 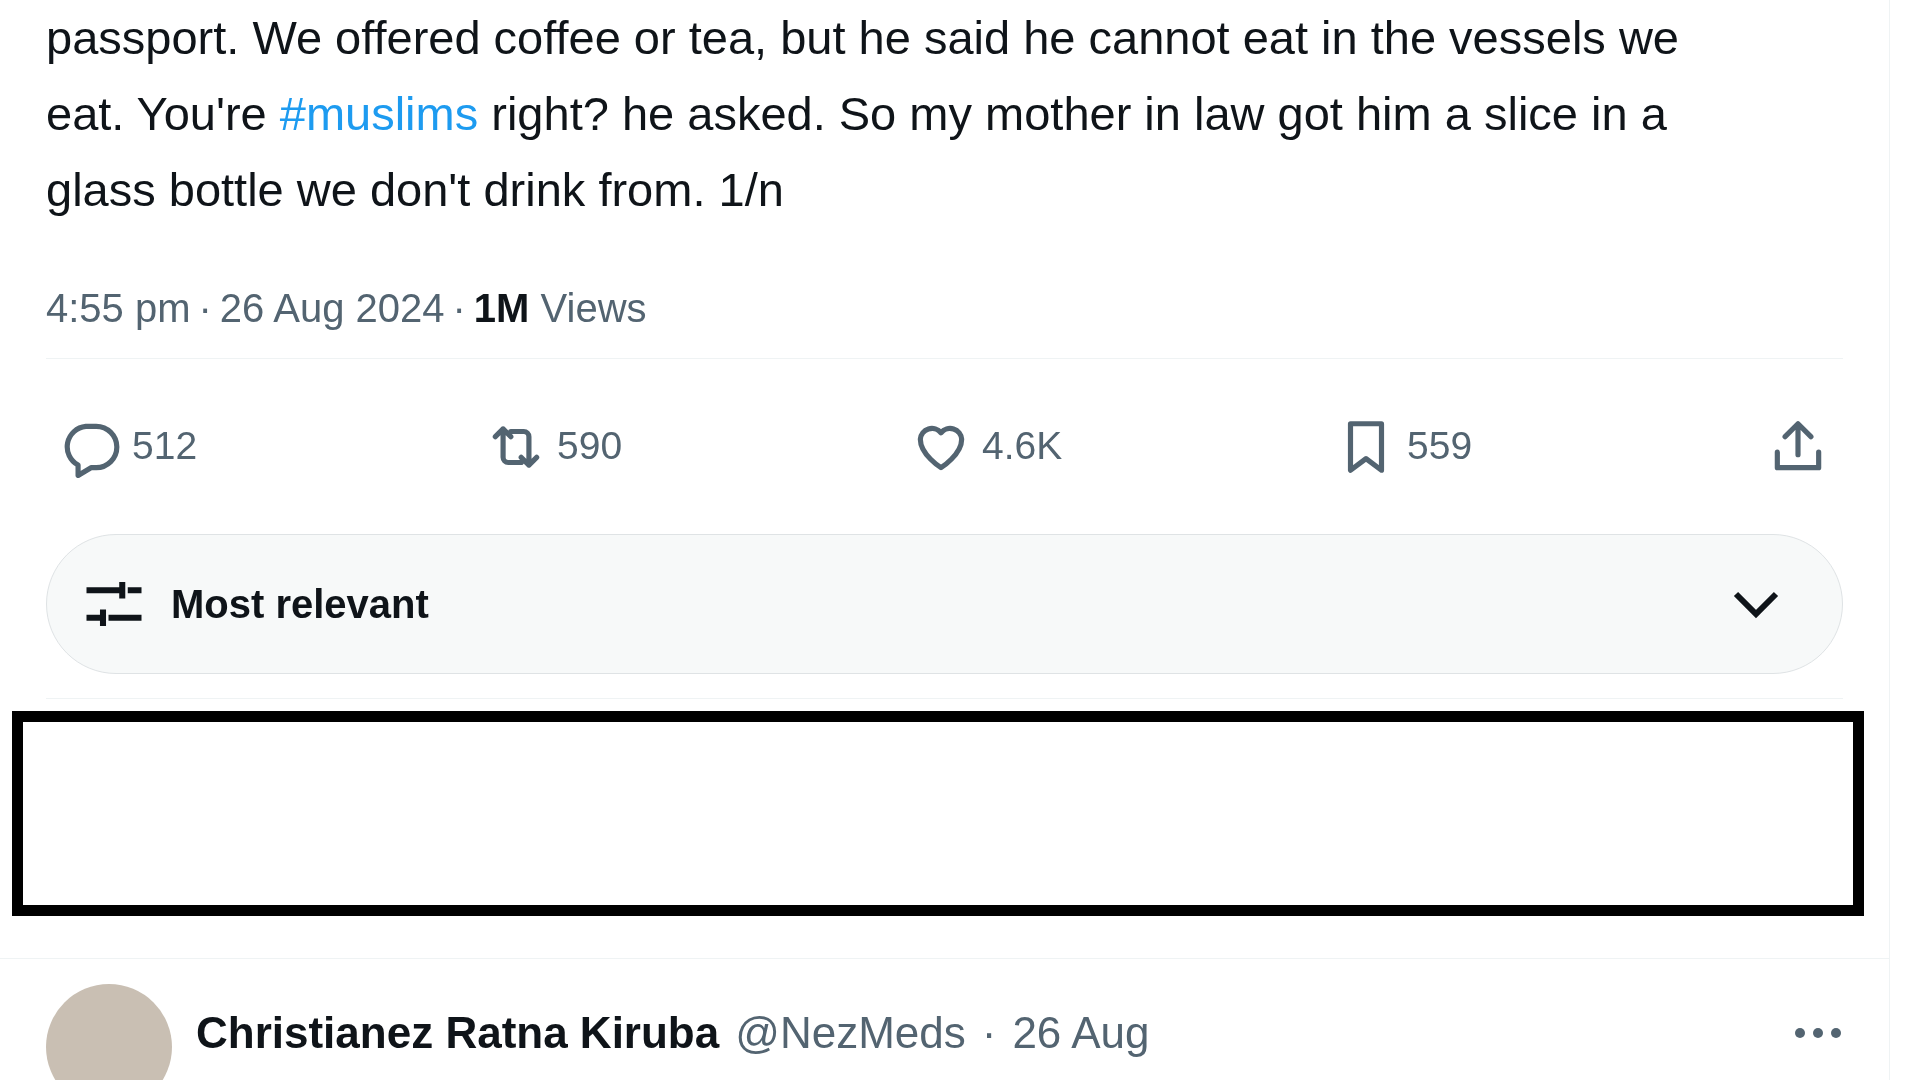 I want to click on reply-handle: @NezMeds, so click(x=850, y=1033).